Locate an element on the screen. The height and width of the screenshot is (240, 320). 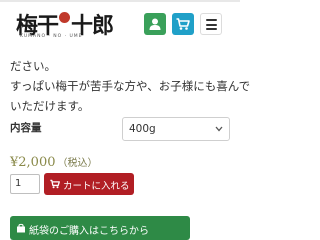
user-icon is located at coordinates (155, 24).